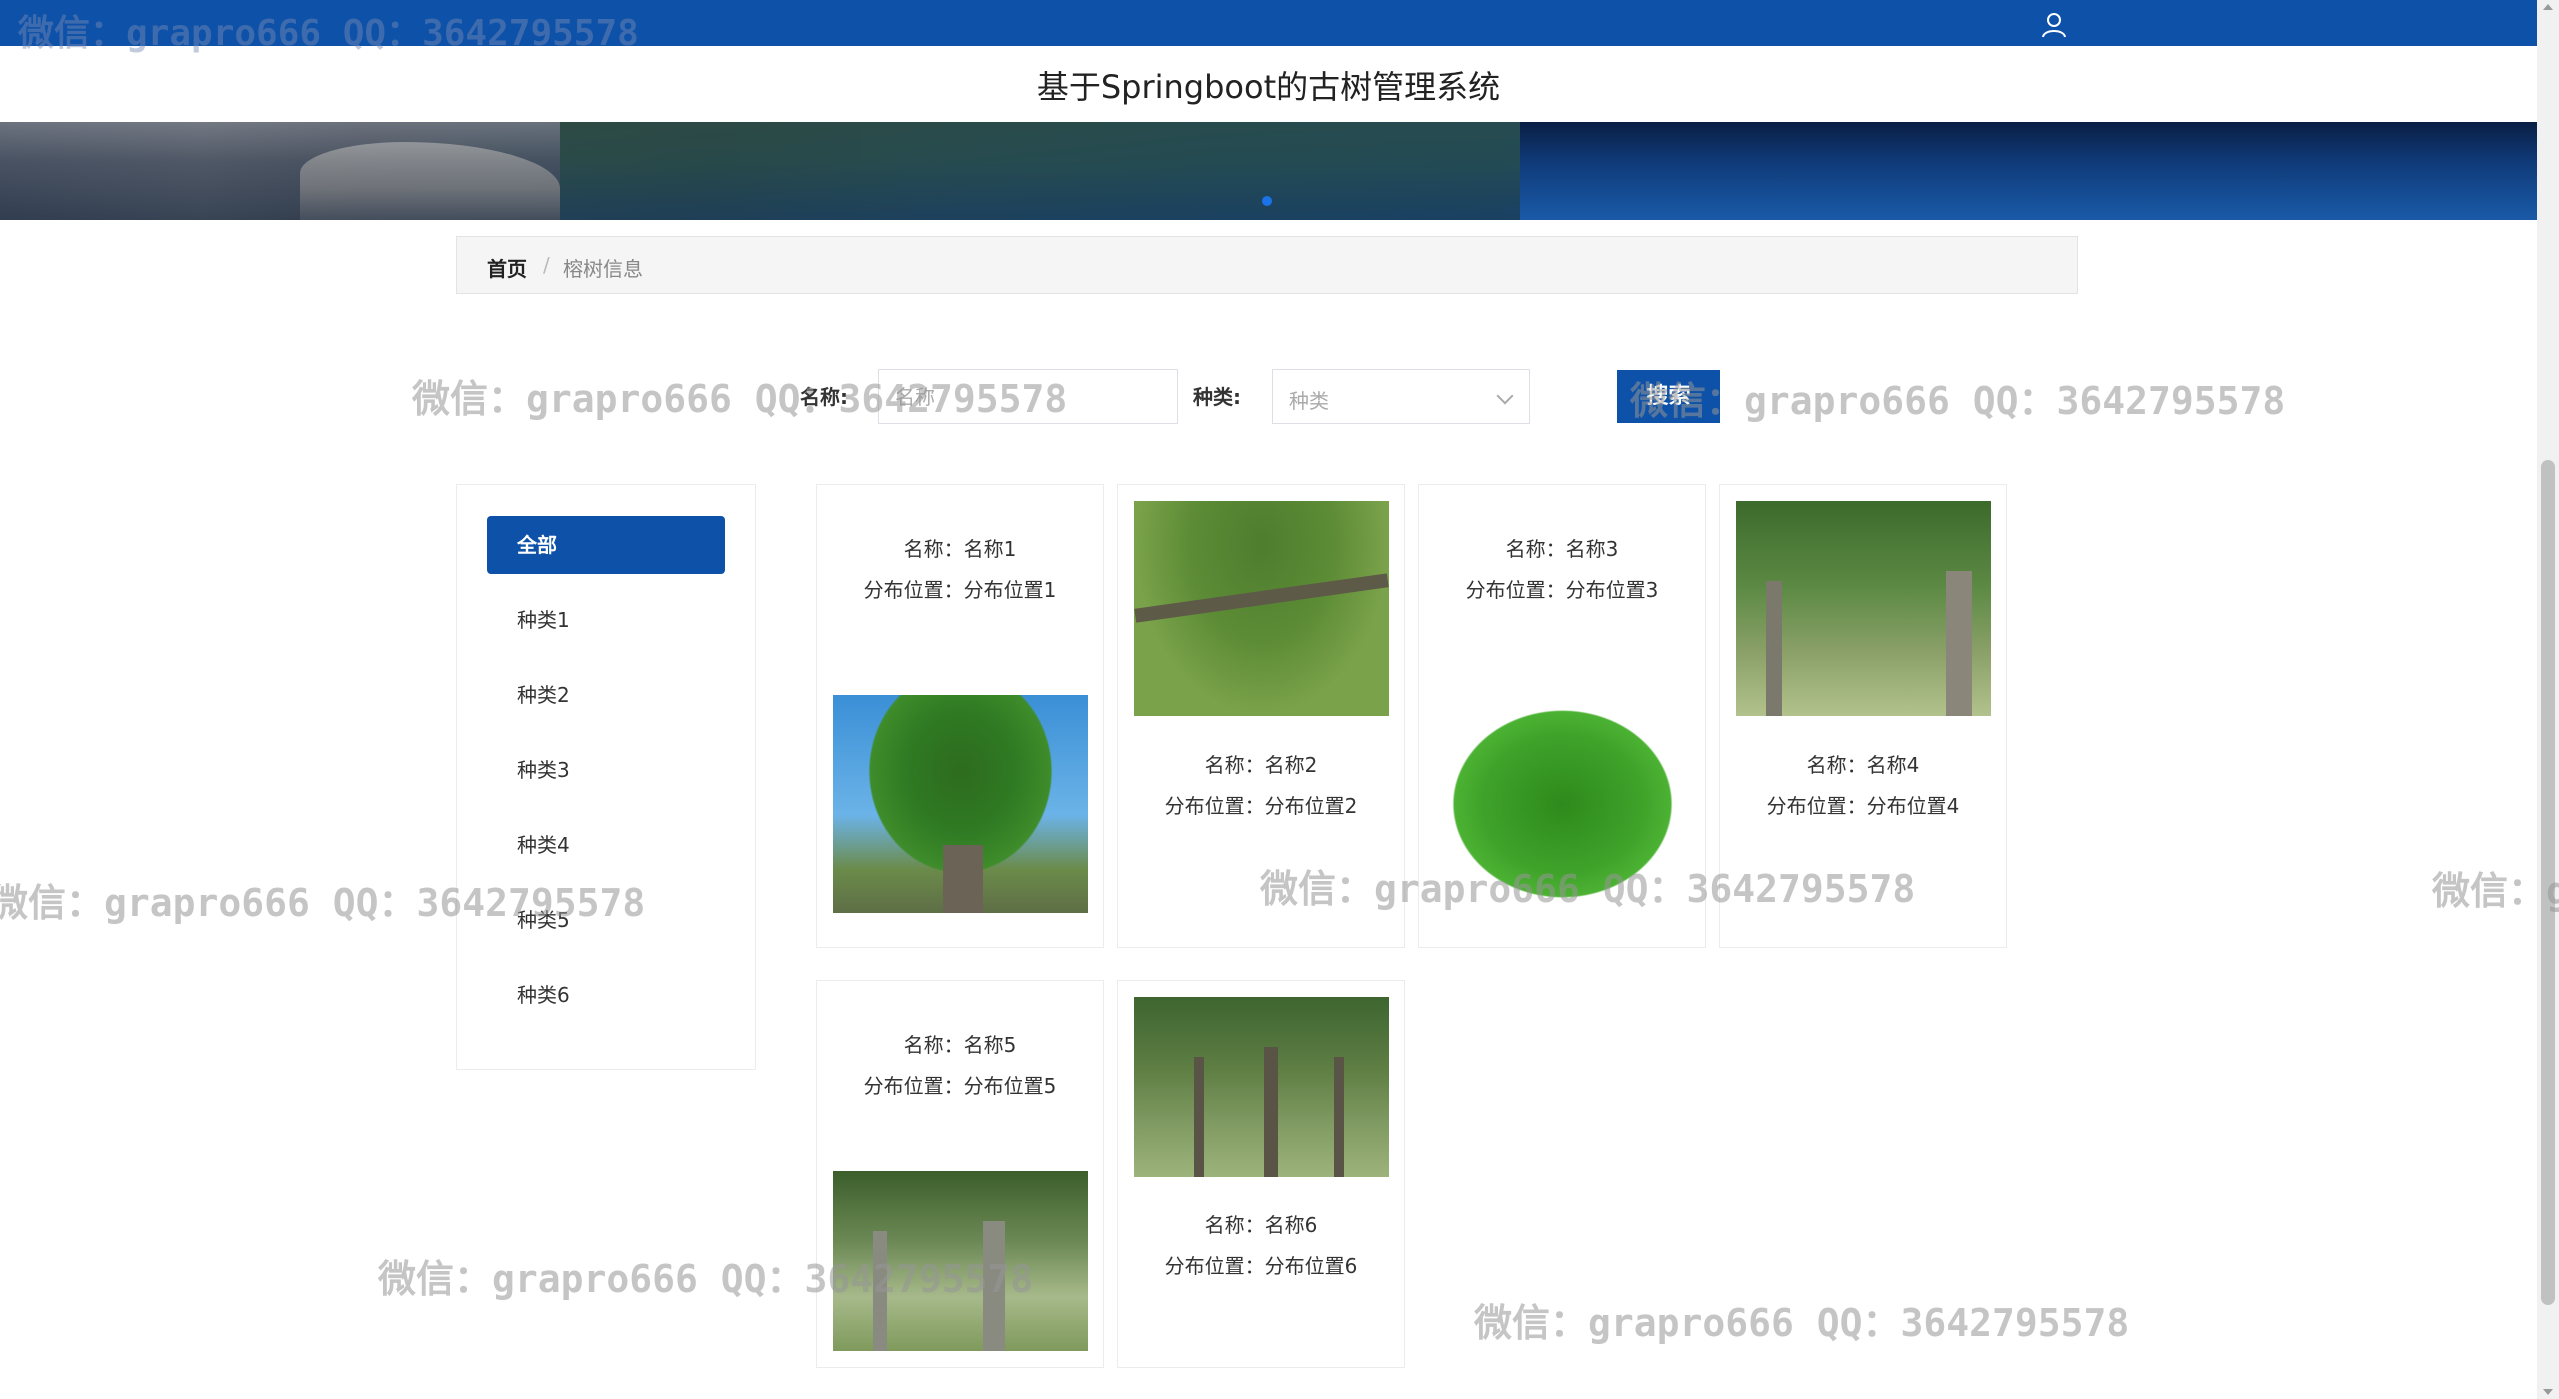 This screenshot has width=2559, height=1399. I want to click on title-bar: 基于Springboot的古树管理系统, so click(1268, 84).